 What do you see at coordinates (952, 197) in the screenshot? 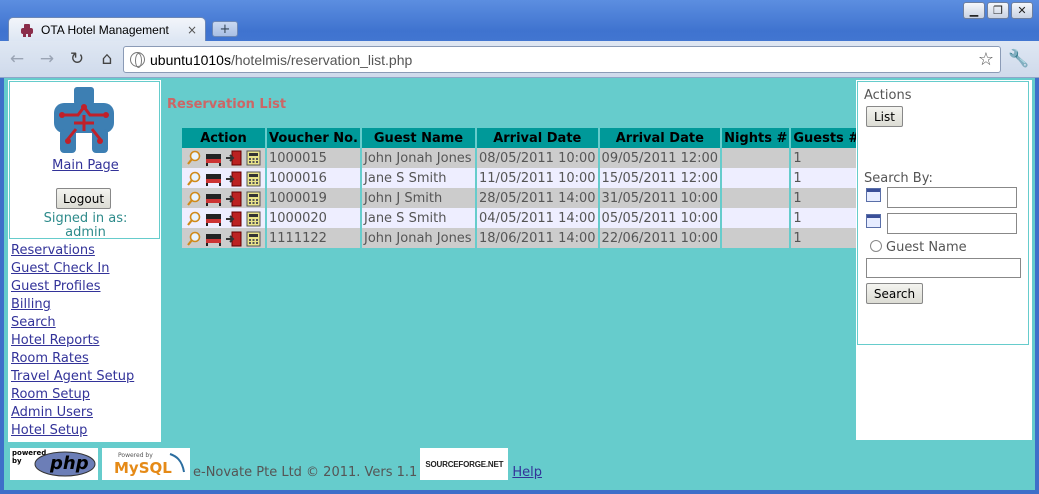
I see `search-date-from-field` at bounding box center [952, 197].